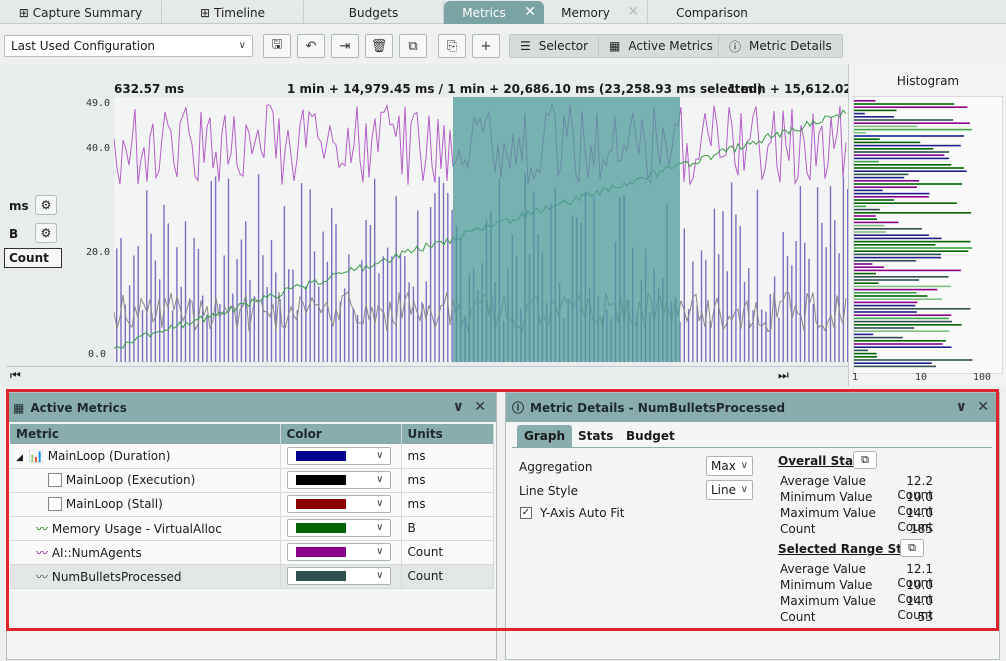 The image size is (1006, 661). What do you see at coordinates (661, 46) in the screenshot?
I see `active-metrics-button: ▦ Active Metrics` at bounding box center [661, 46].